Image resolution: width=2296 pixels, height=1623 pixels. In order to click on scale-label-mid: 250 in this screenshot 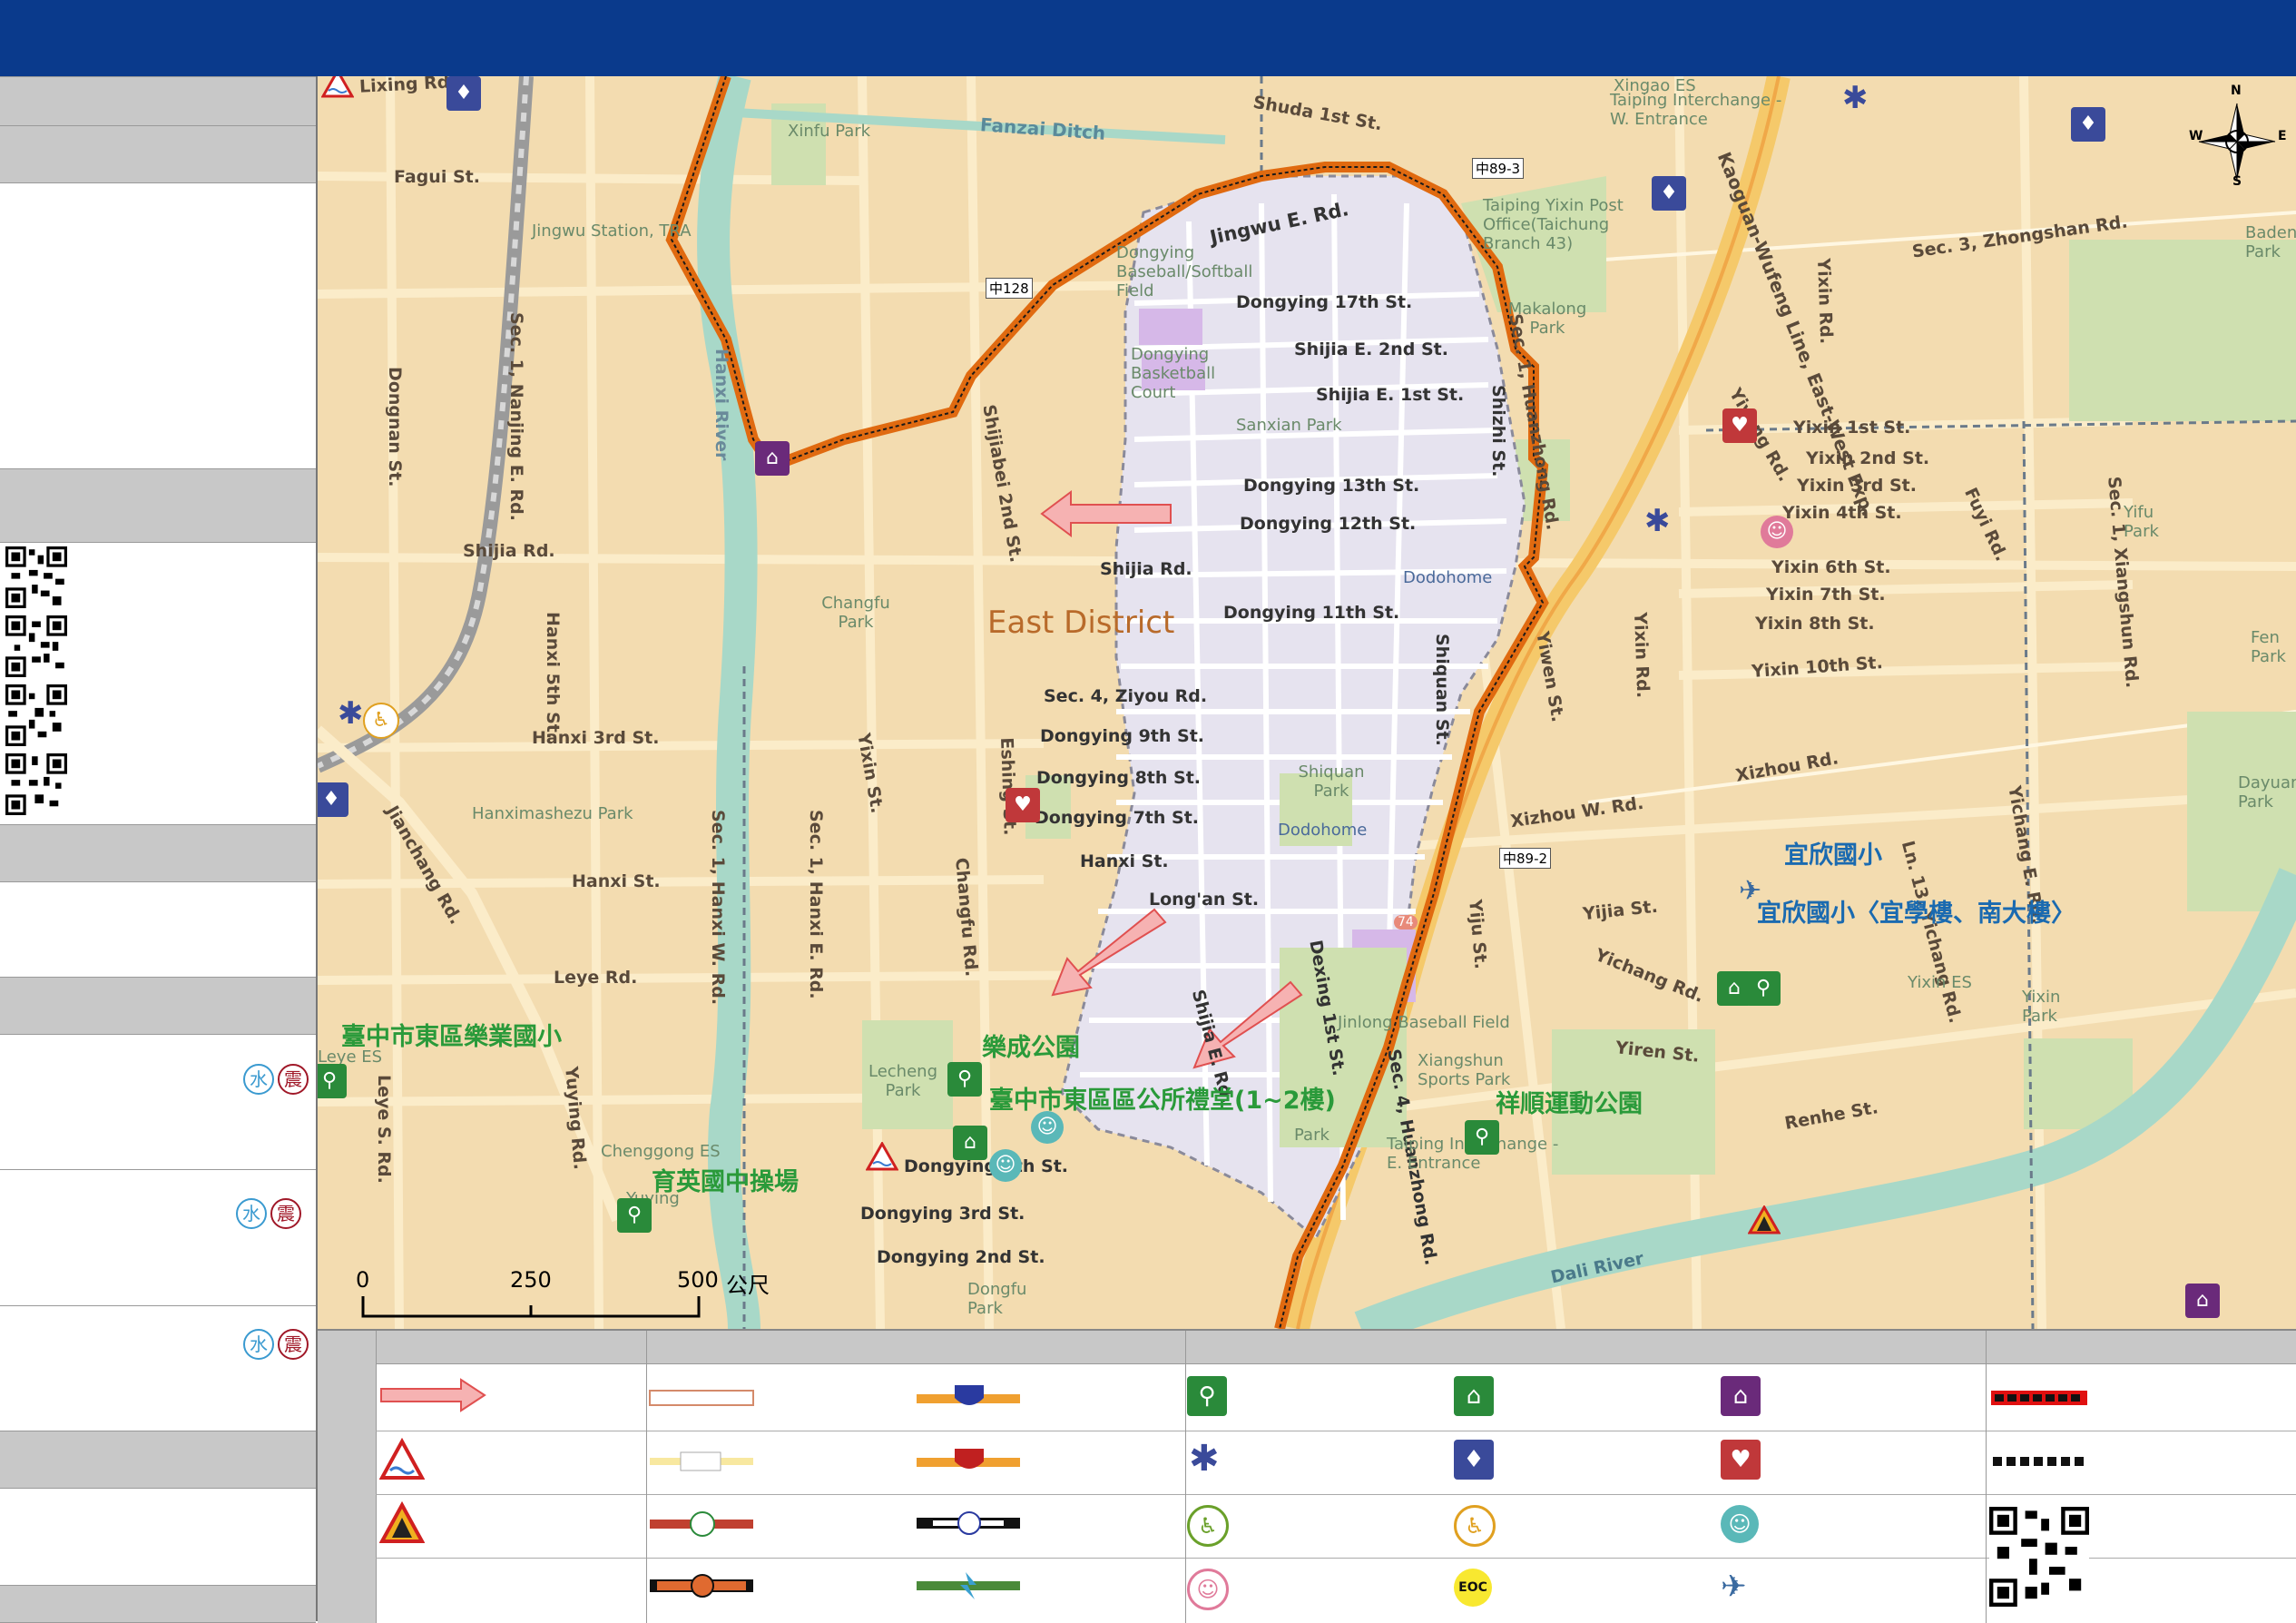, I will do `click(531, 1280)`.